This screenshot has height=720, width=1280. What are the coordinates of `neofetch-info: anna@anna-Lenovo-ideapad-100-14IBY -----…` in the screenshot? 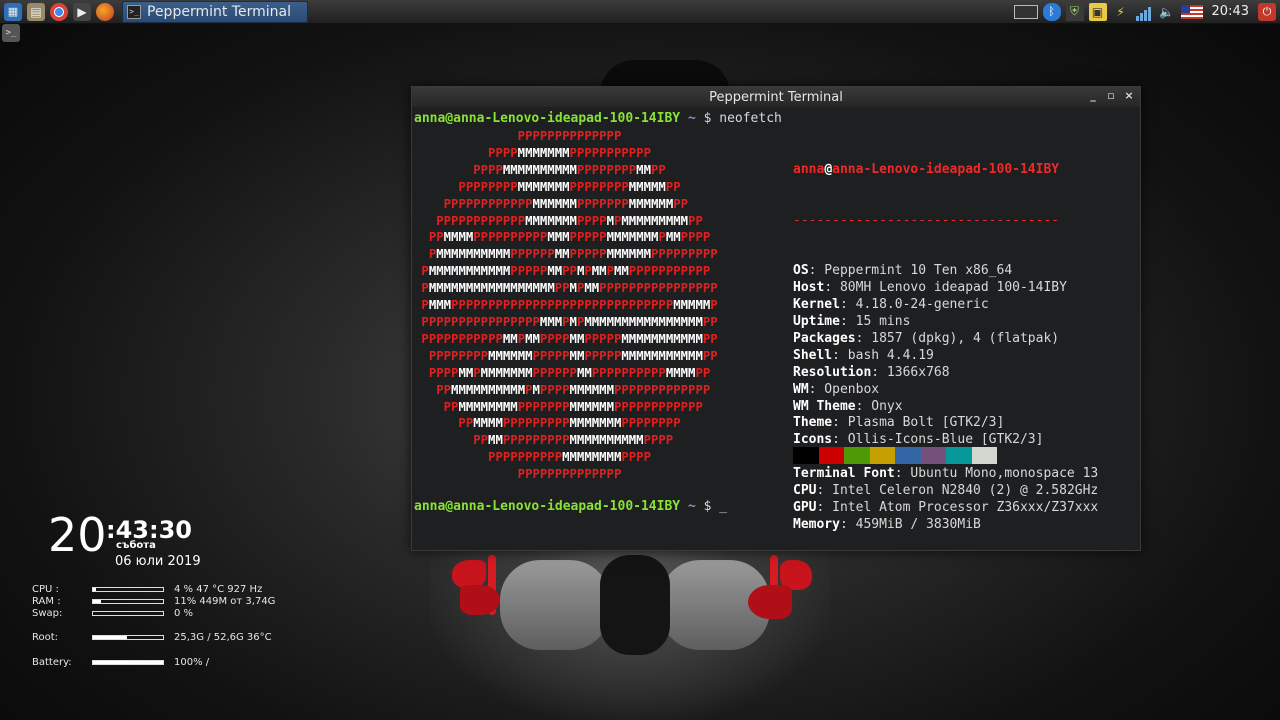 It's located at (945, 348).